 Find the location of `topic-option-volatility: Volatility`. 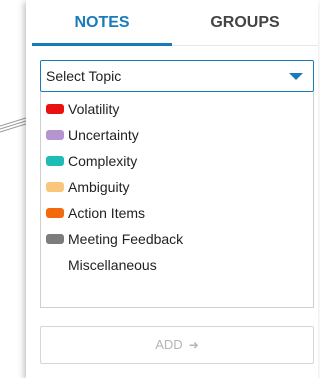

topic-option-volatility: Volatility is located at coordinates (177, 109).